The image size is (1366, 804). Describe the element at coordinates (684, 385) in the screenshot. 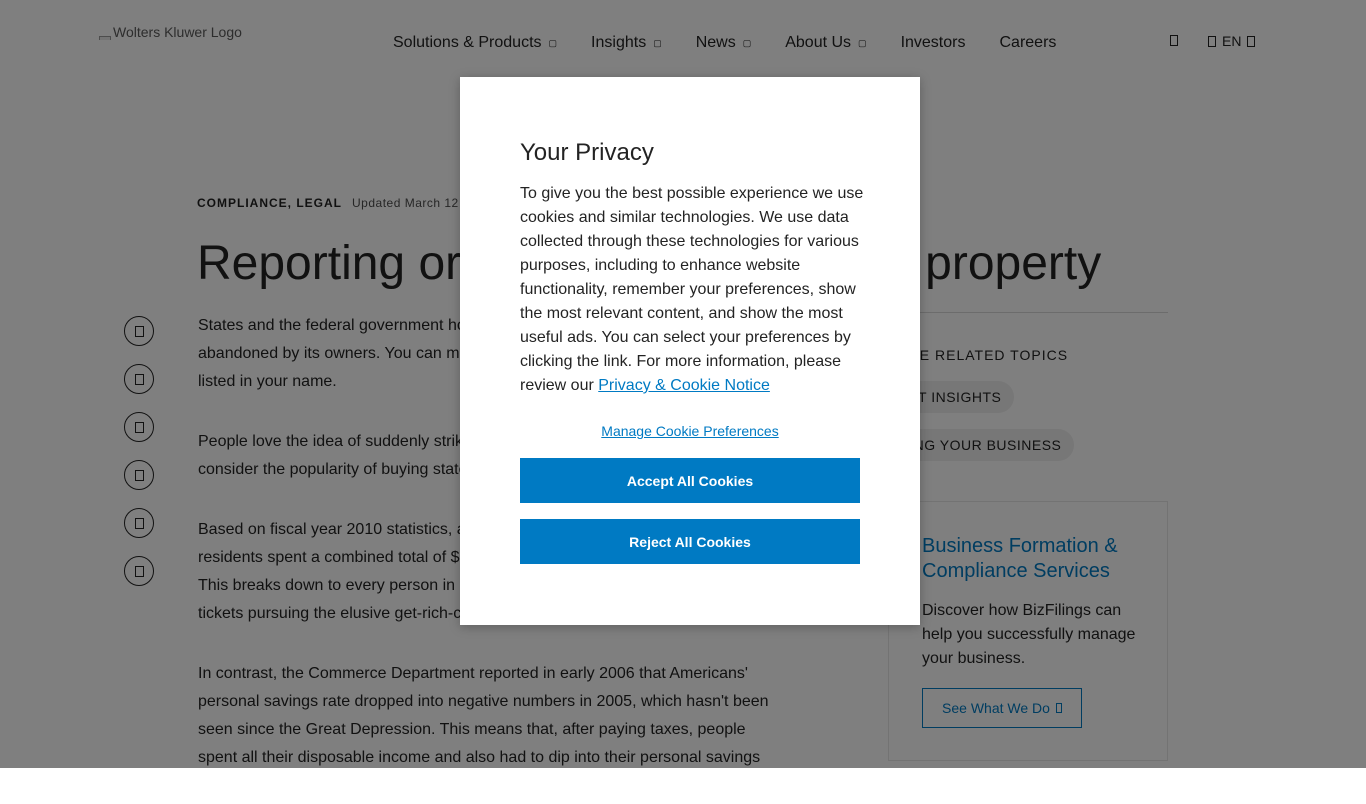

I see `privacy-notice-link: Privacy & Cookie Notice` at that location.